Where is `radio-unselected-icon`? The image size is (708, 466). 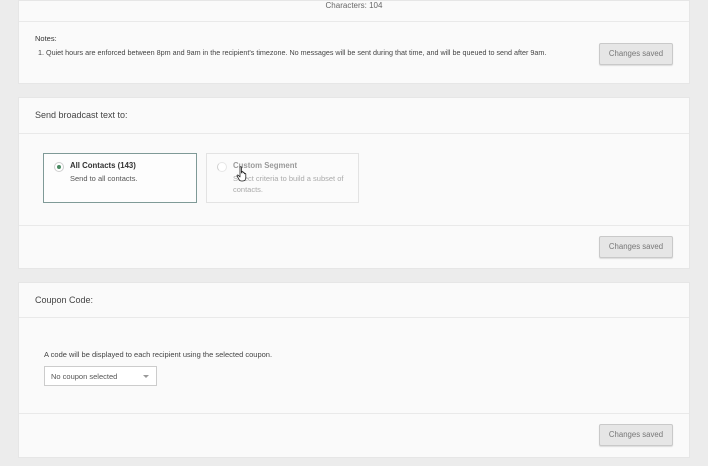
radio-unselected-icon is located at coordinates (222, 167).